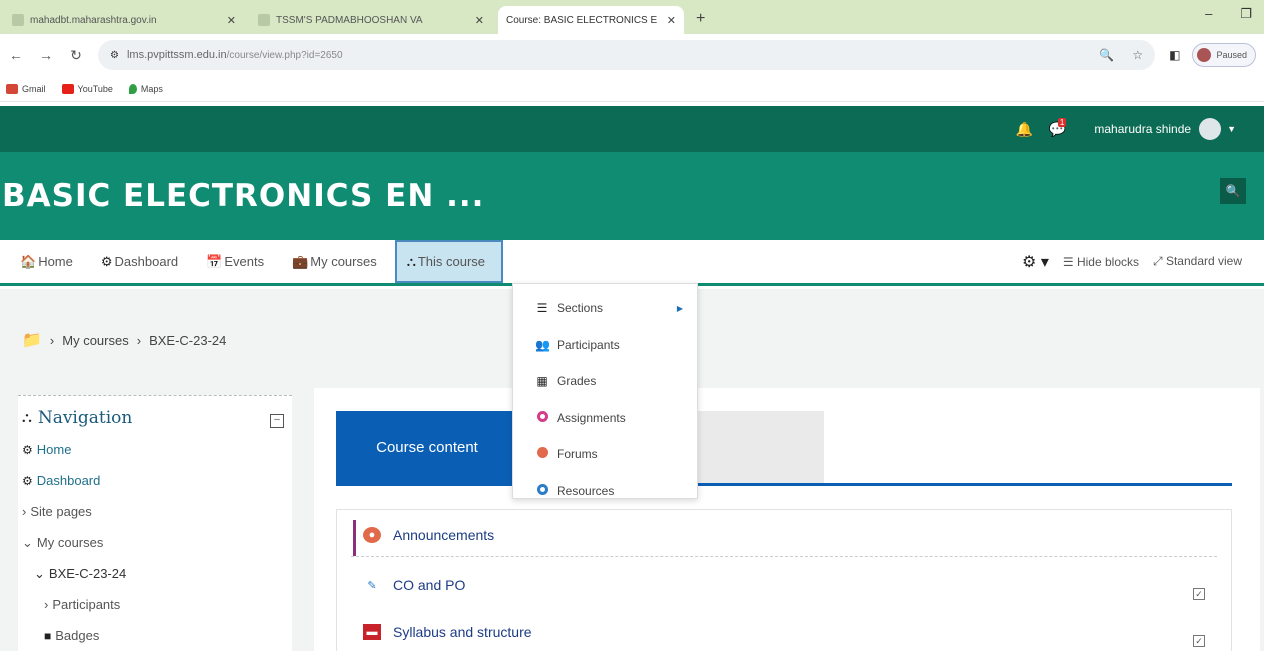  I want to click on menu-this-course: ⛬ This course, so click(449, 261).